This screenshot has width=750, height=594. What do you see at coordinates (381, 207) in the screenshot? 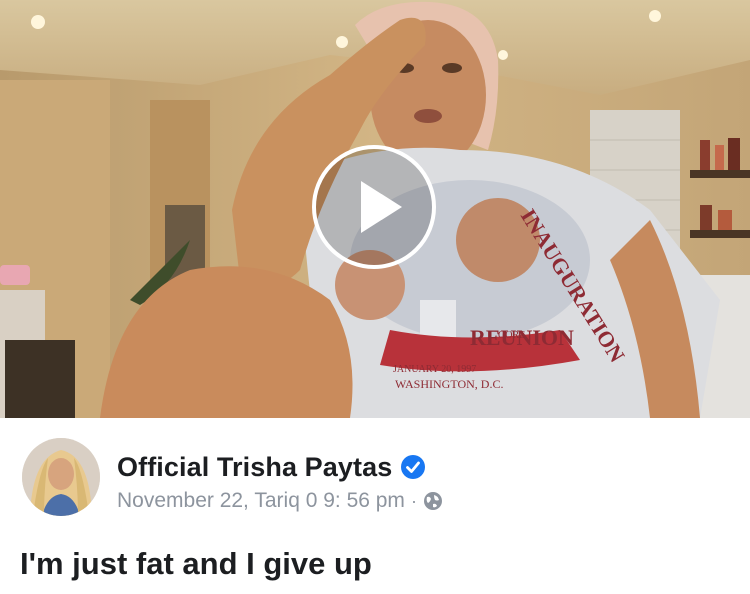
I see `play-icon` at bounding box center [381, 207].